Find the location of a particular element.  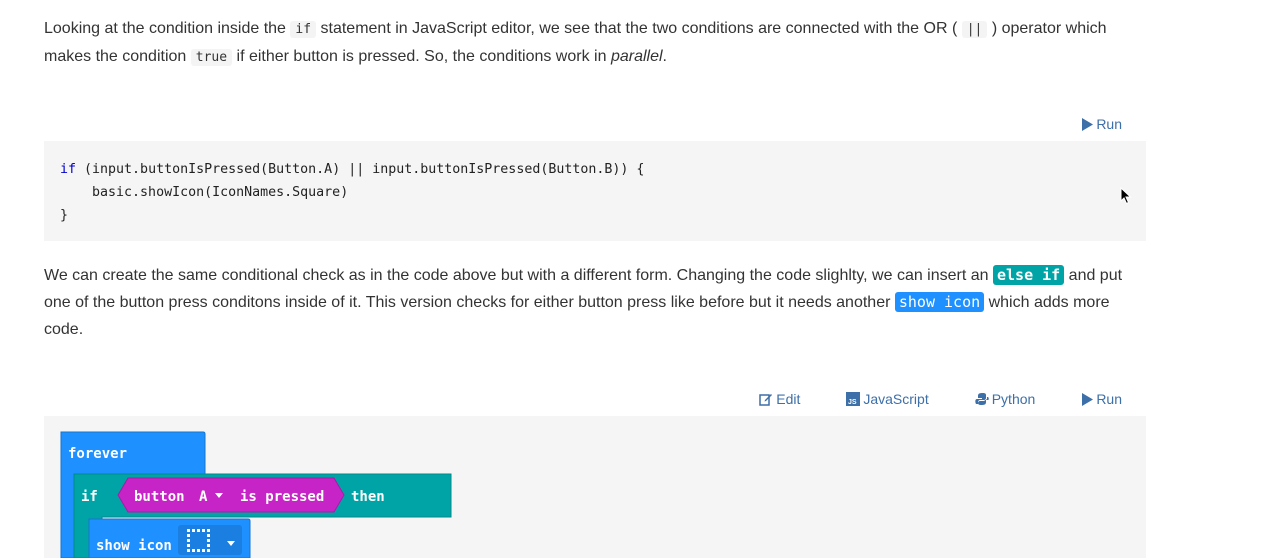

button-is-pressed-block: button A is pressed is located at coordinates (231, 495).